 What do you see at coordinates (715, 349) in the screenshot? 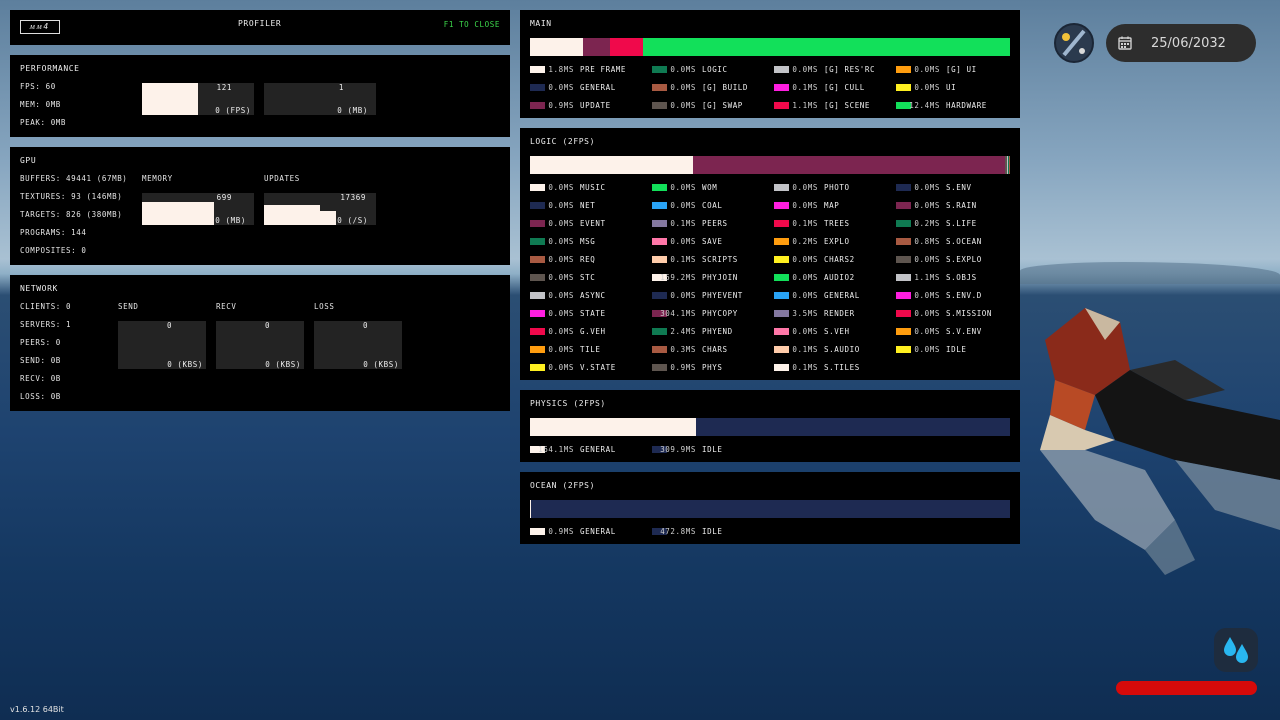
I see `legend-name: CHARS` at bounding box center [715, 349].